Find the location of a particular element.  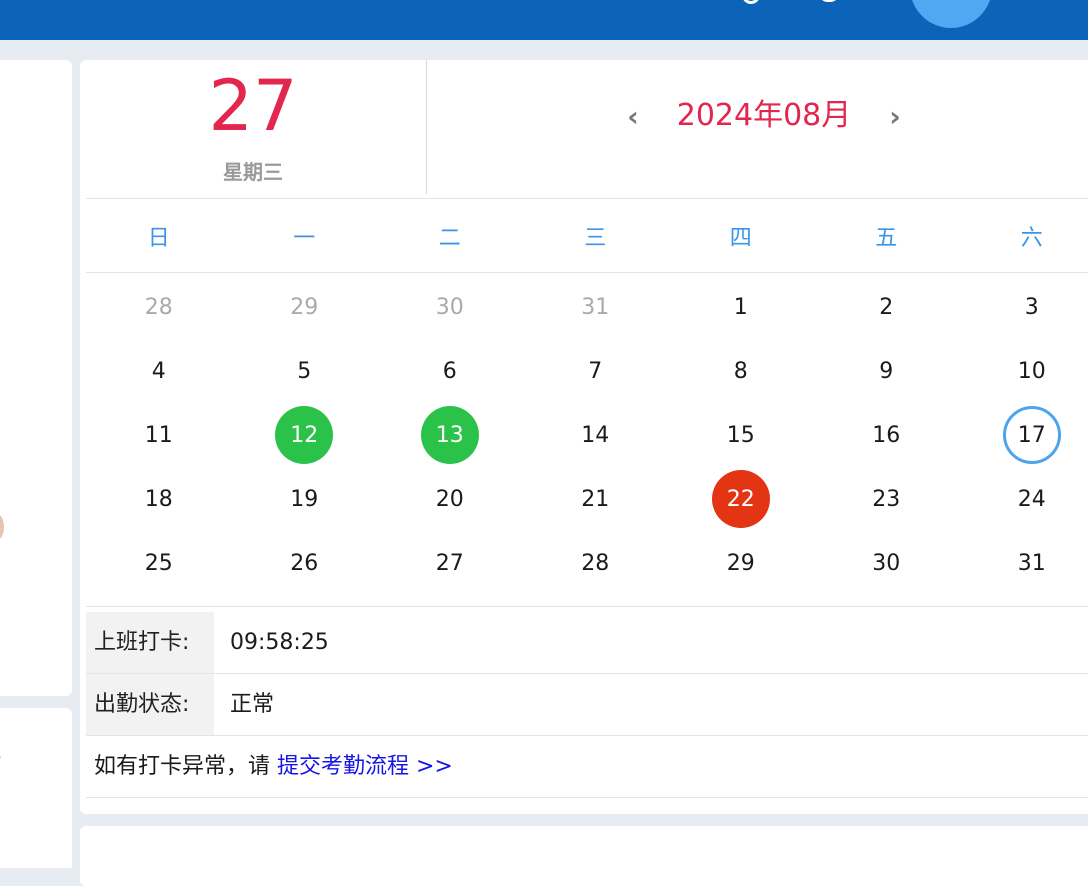

clock-in-time: 09:58:25 is located at coordinates (279, 642).